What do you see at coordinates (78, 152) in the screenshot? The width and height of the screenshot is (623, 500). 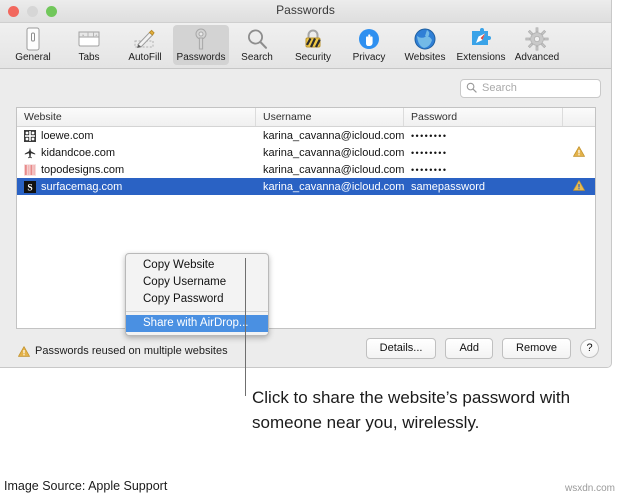 I see `website-label: kidandcoe.com` at bounding box center [78, 152].